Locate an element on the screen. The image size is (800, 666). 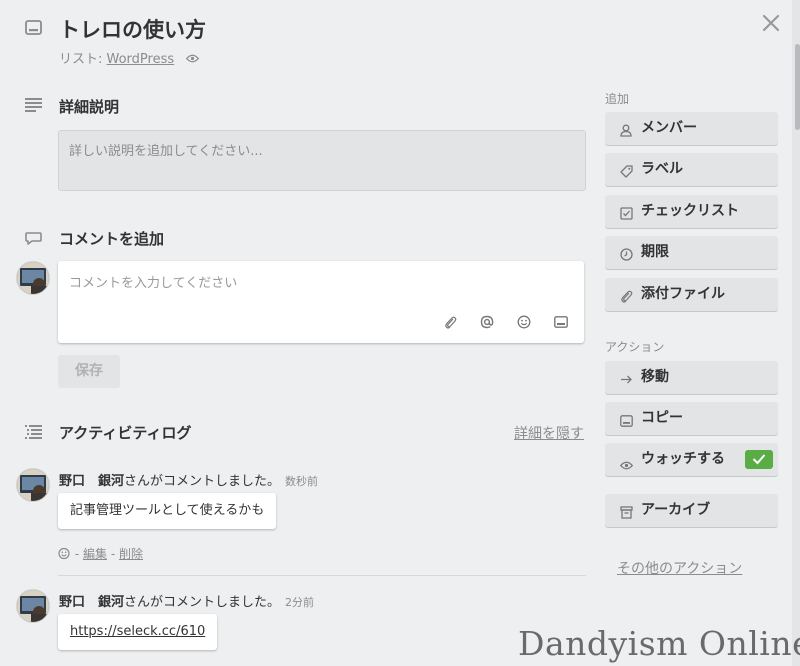
arrow-right-icon is located at coordinates (626, 380).